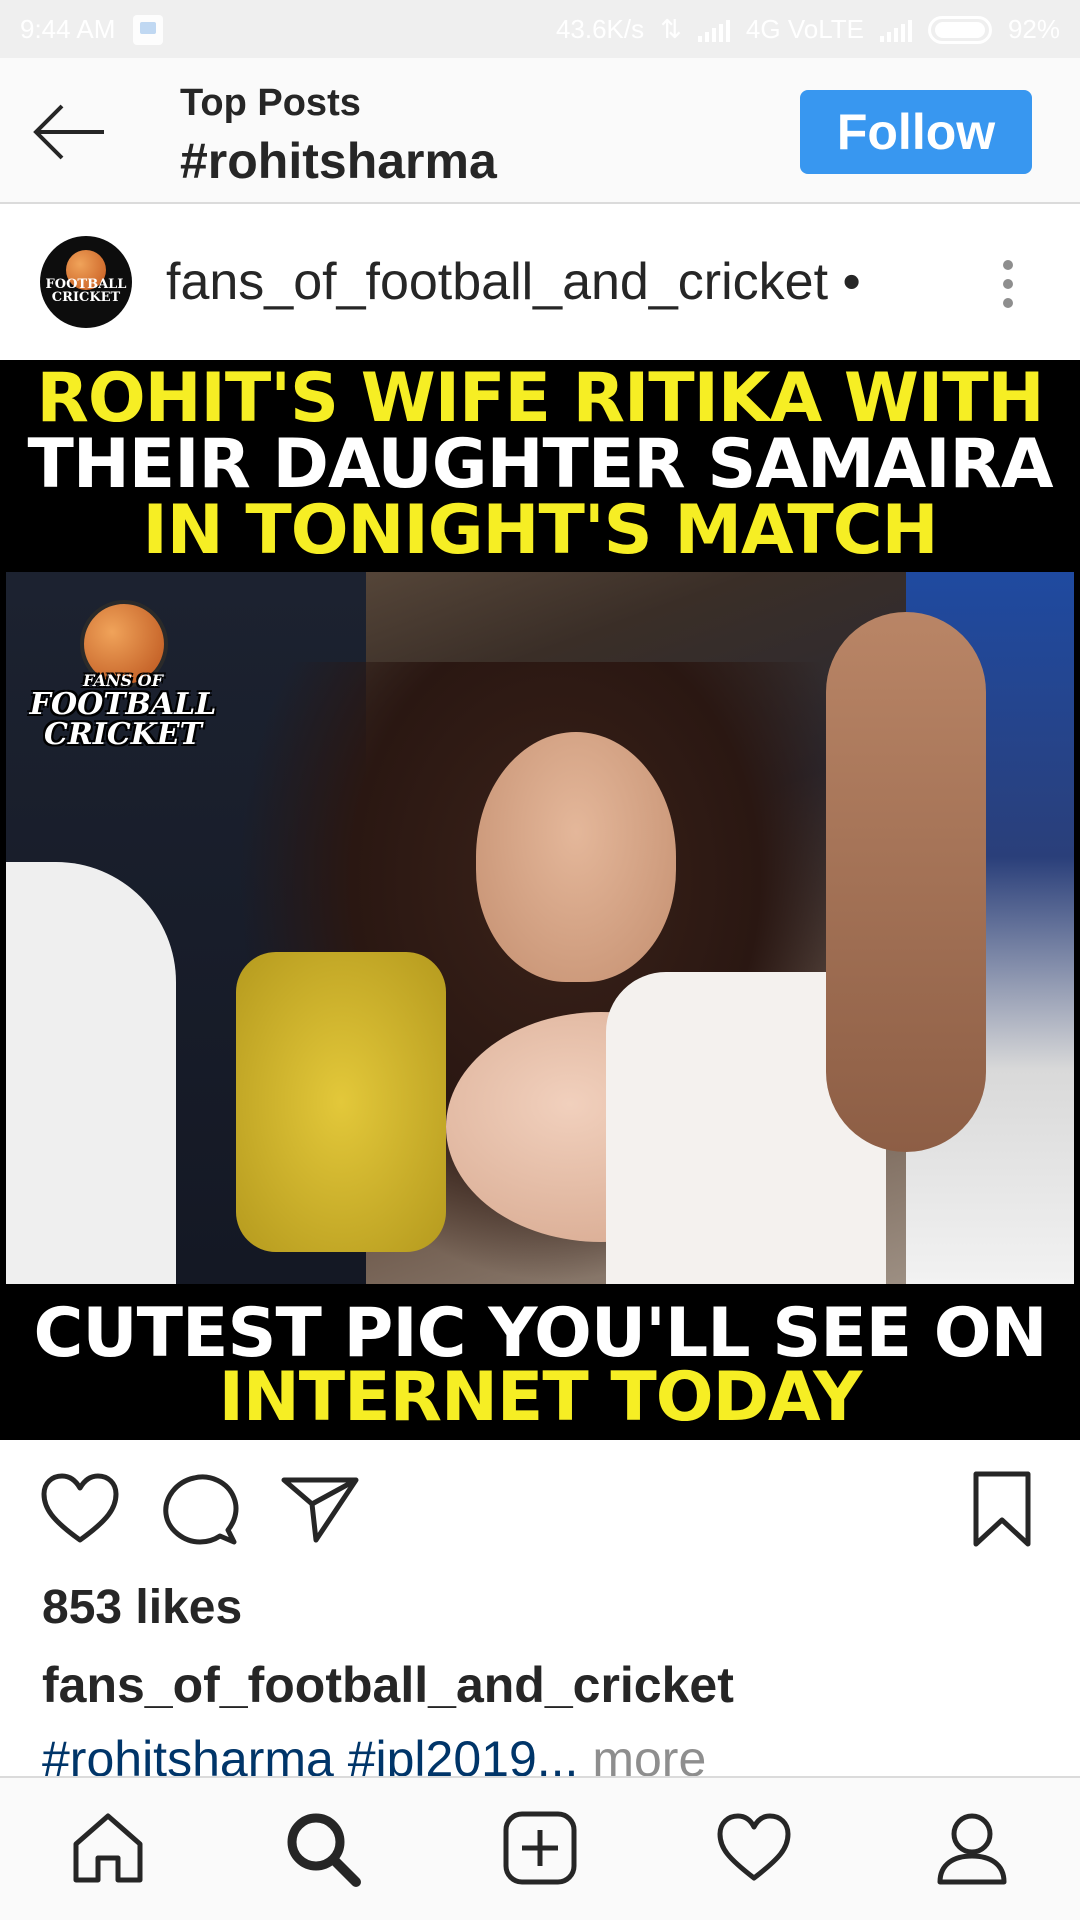  I want to click on data-arrows-icon: ⇅, so click(671, 29).